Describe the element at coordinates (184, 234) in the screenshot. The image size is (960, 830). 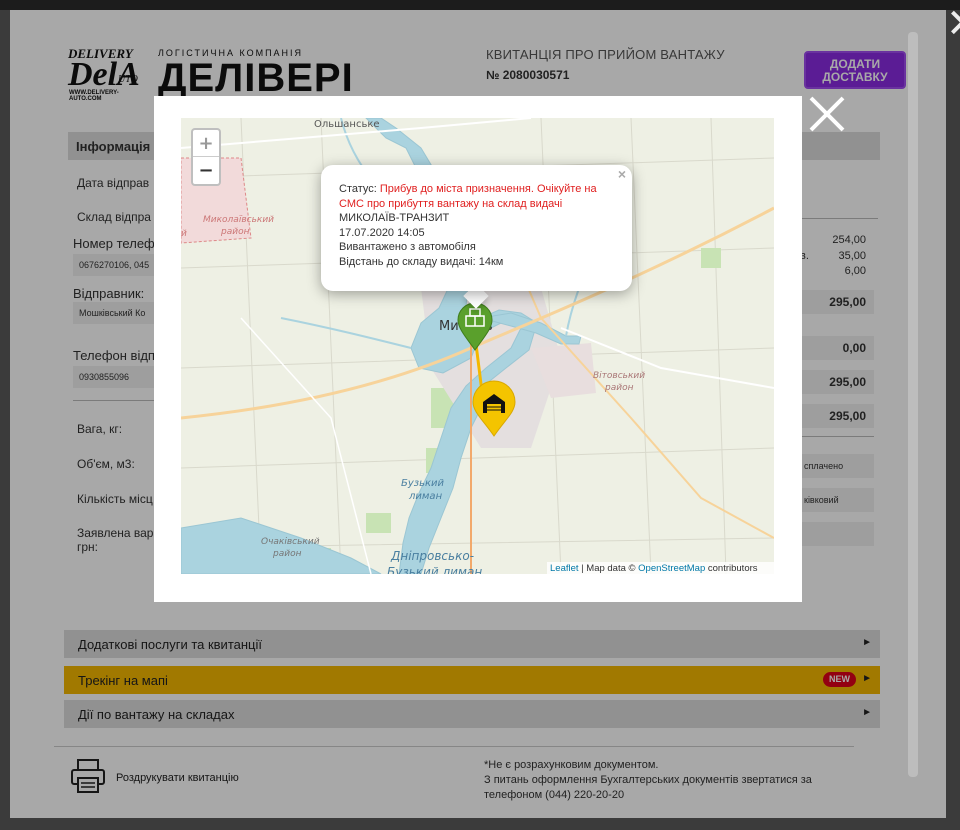
I see `map-label-raion-left: й` at that location.